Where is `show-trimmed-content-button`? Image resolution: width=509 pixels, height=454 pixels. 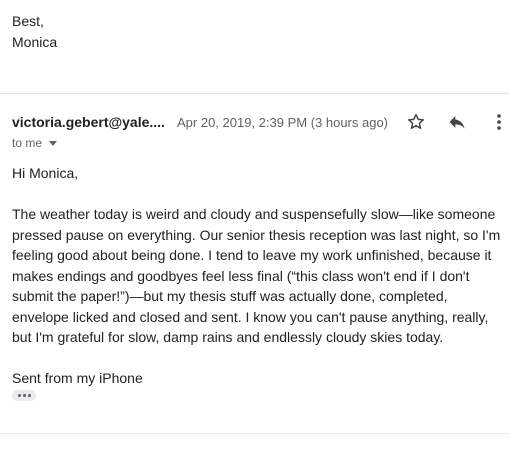
show-trimmed-content-button is located at coordinates (24, 395).